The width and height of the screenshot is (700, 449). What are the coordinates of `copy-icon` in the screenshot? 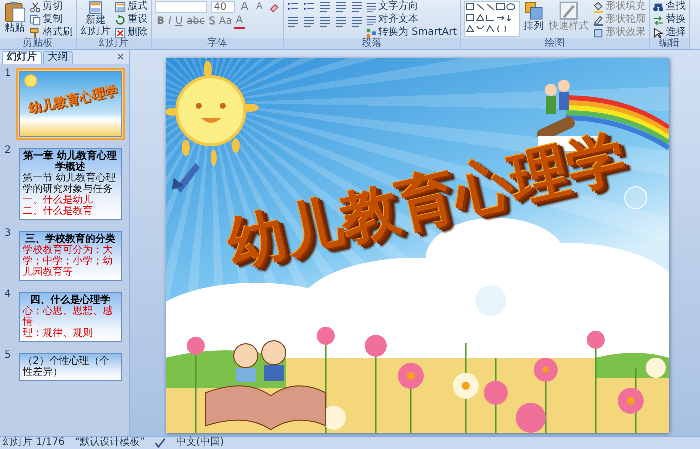 It's located at (35, 20).